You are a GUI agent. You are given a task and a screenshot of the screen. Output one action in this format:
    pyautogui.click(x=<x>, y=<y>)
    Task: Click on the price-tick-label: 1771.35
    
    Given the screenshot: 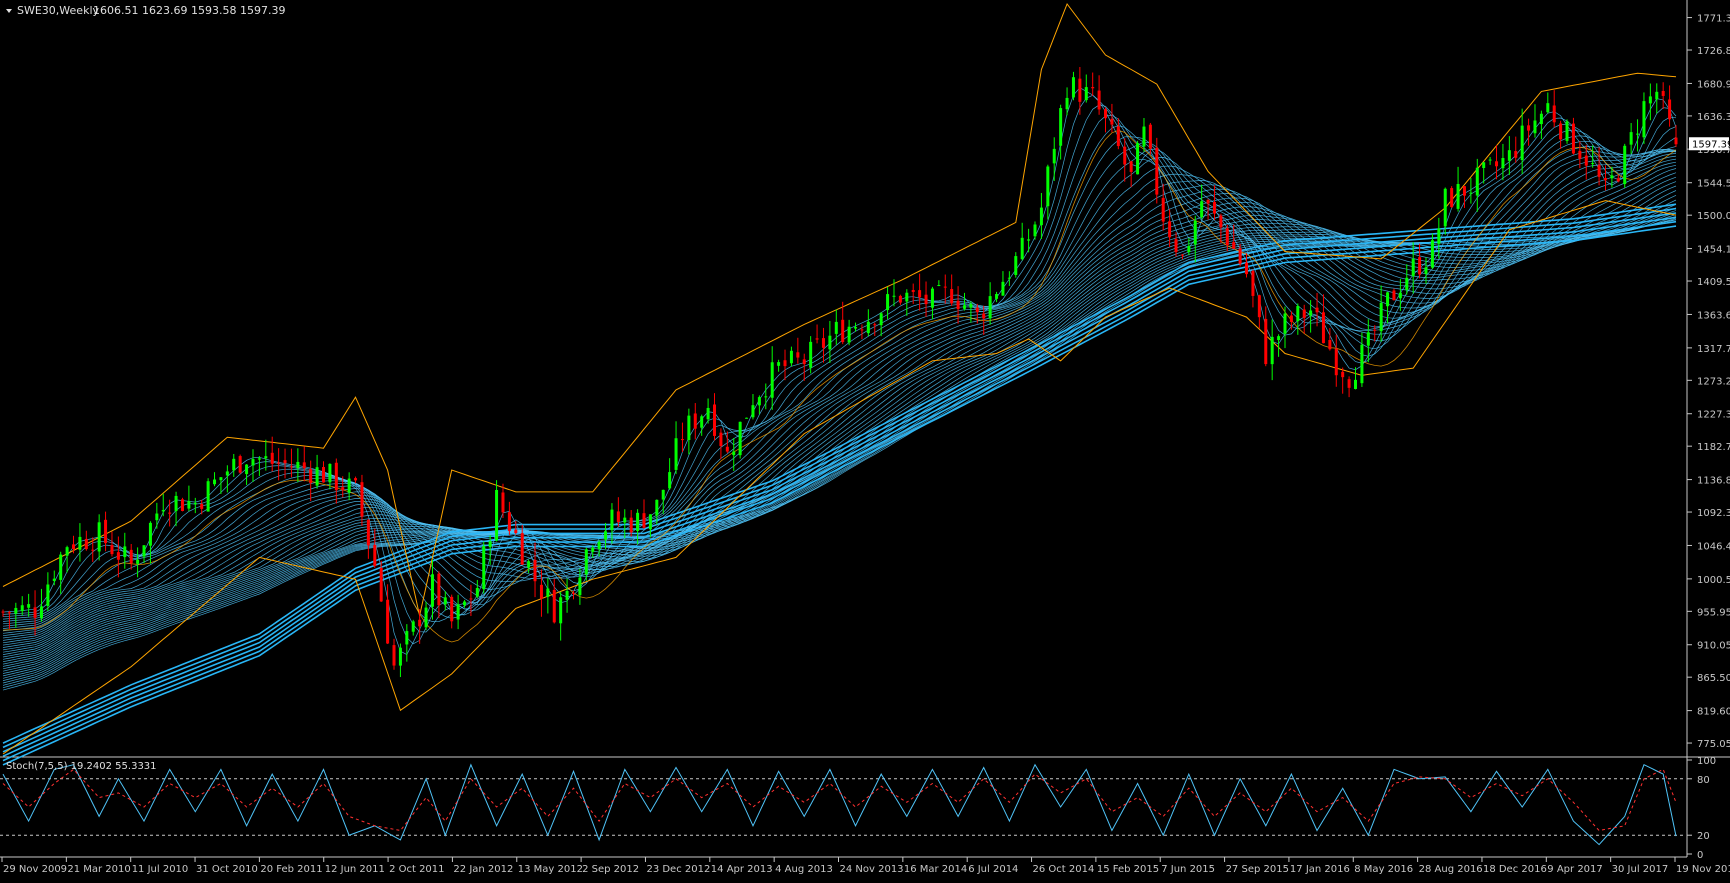 What is the action you would take?
    pyautogui.click(x=1713, y=19)
    